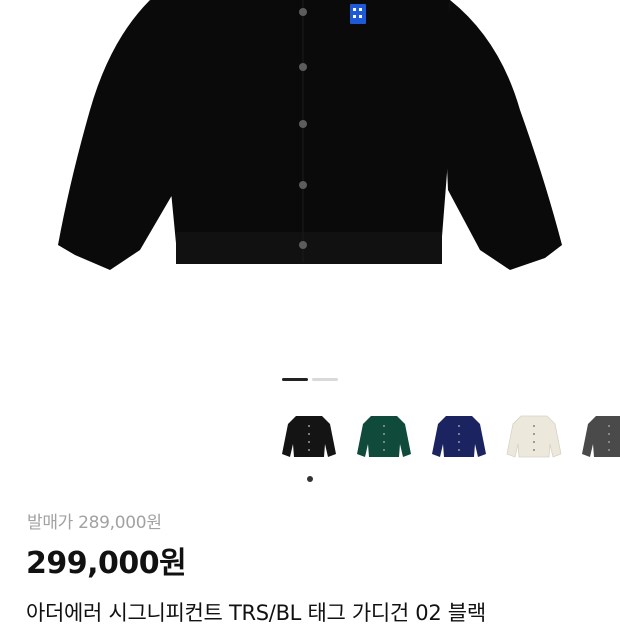 Image resolution: width=620 pixels, height=627 pixels. I want to click on release-price: 발매가 289,000원, so click(94, 523).